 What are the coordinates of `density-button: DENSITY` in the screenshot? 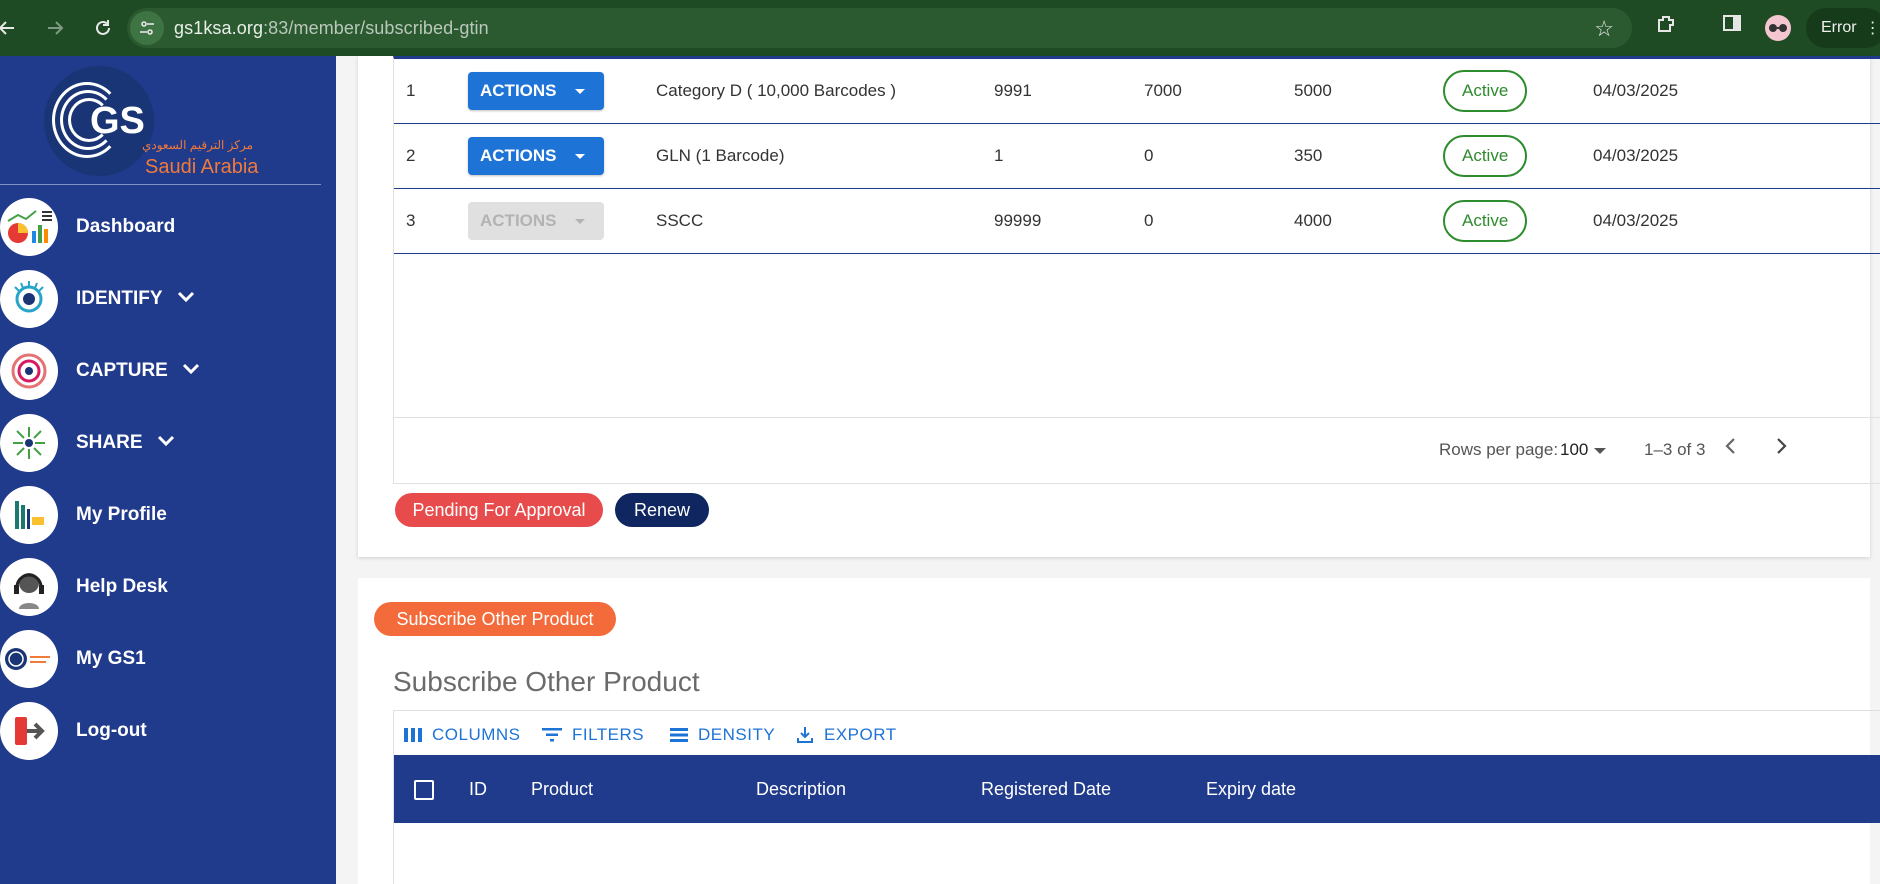 It's located at (722, 735).